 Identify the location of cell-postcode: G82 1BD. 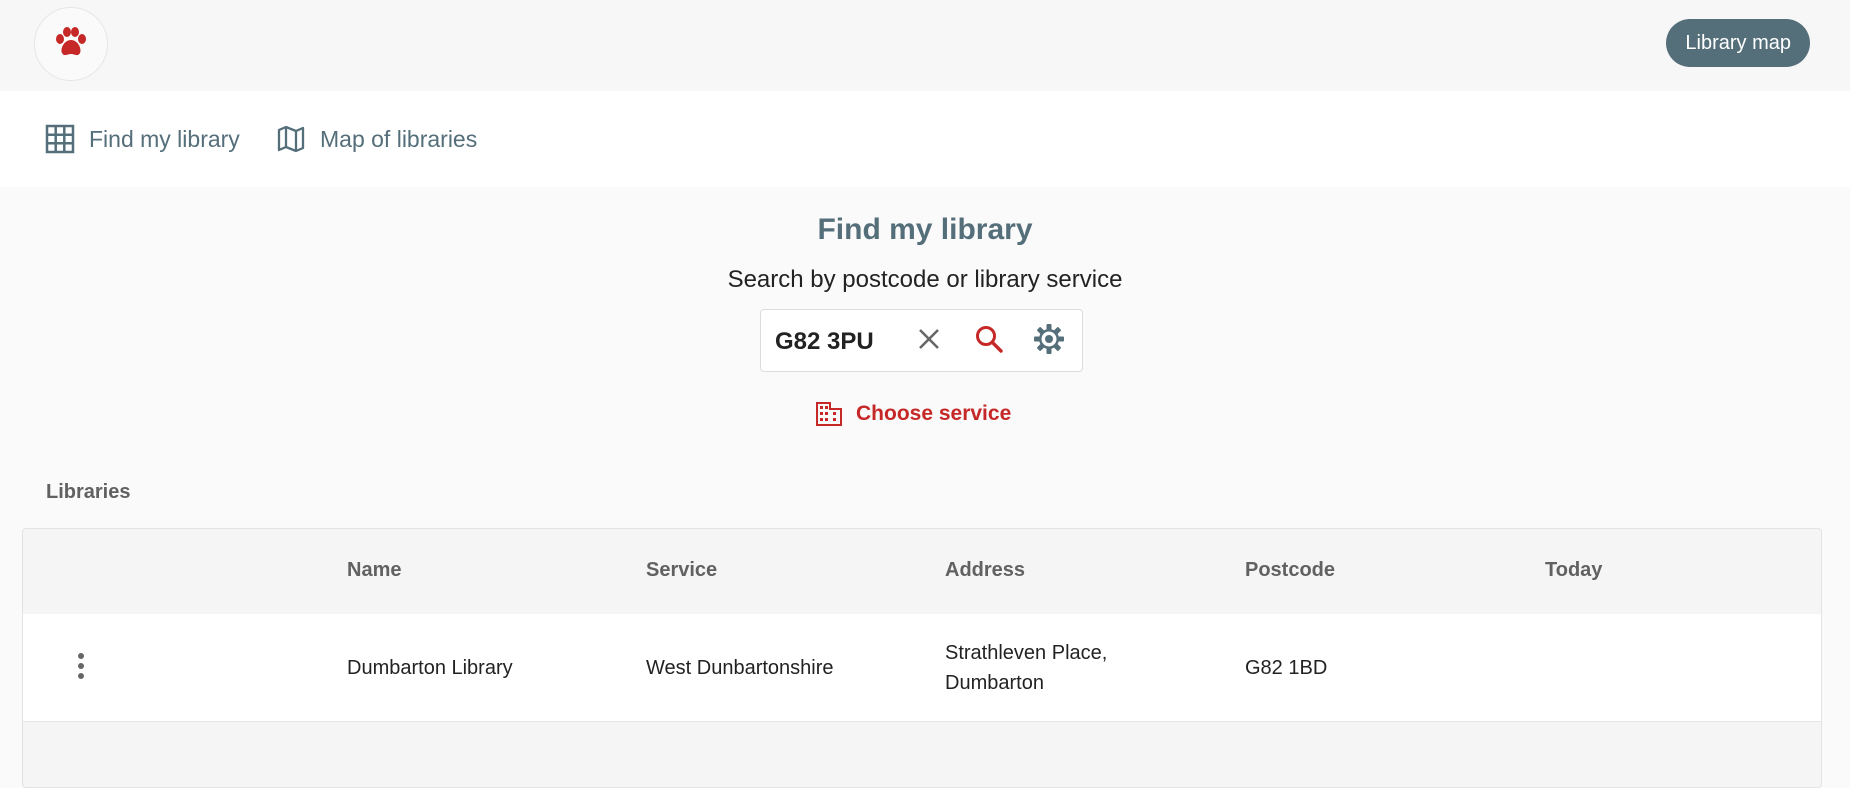
(1286, 668).